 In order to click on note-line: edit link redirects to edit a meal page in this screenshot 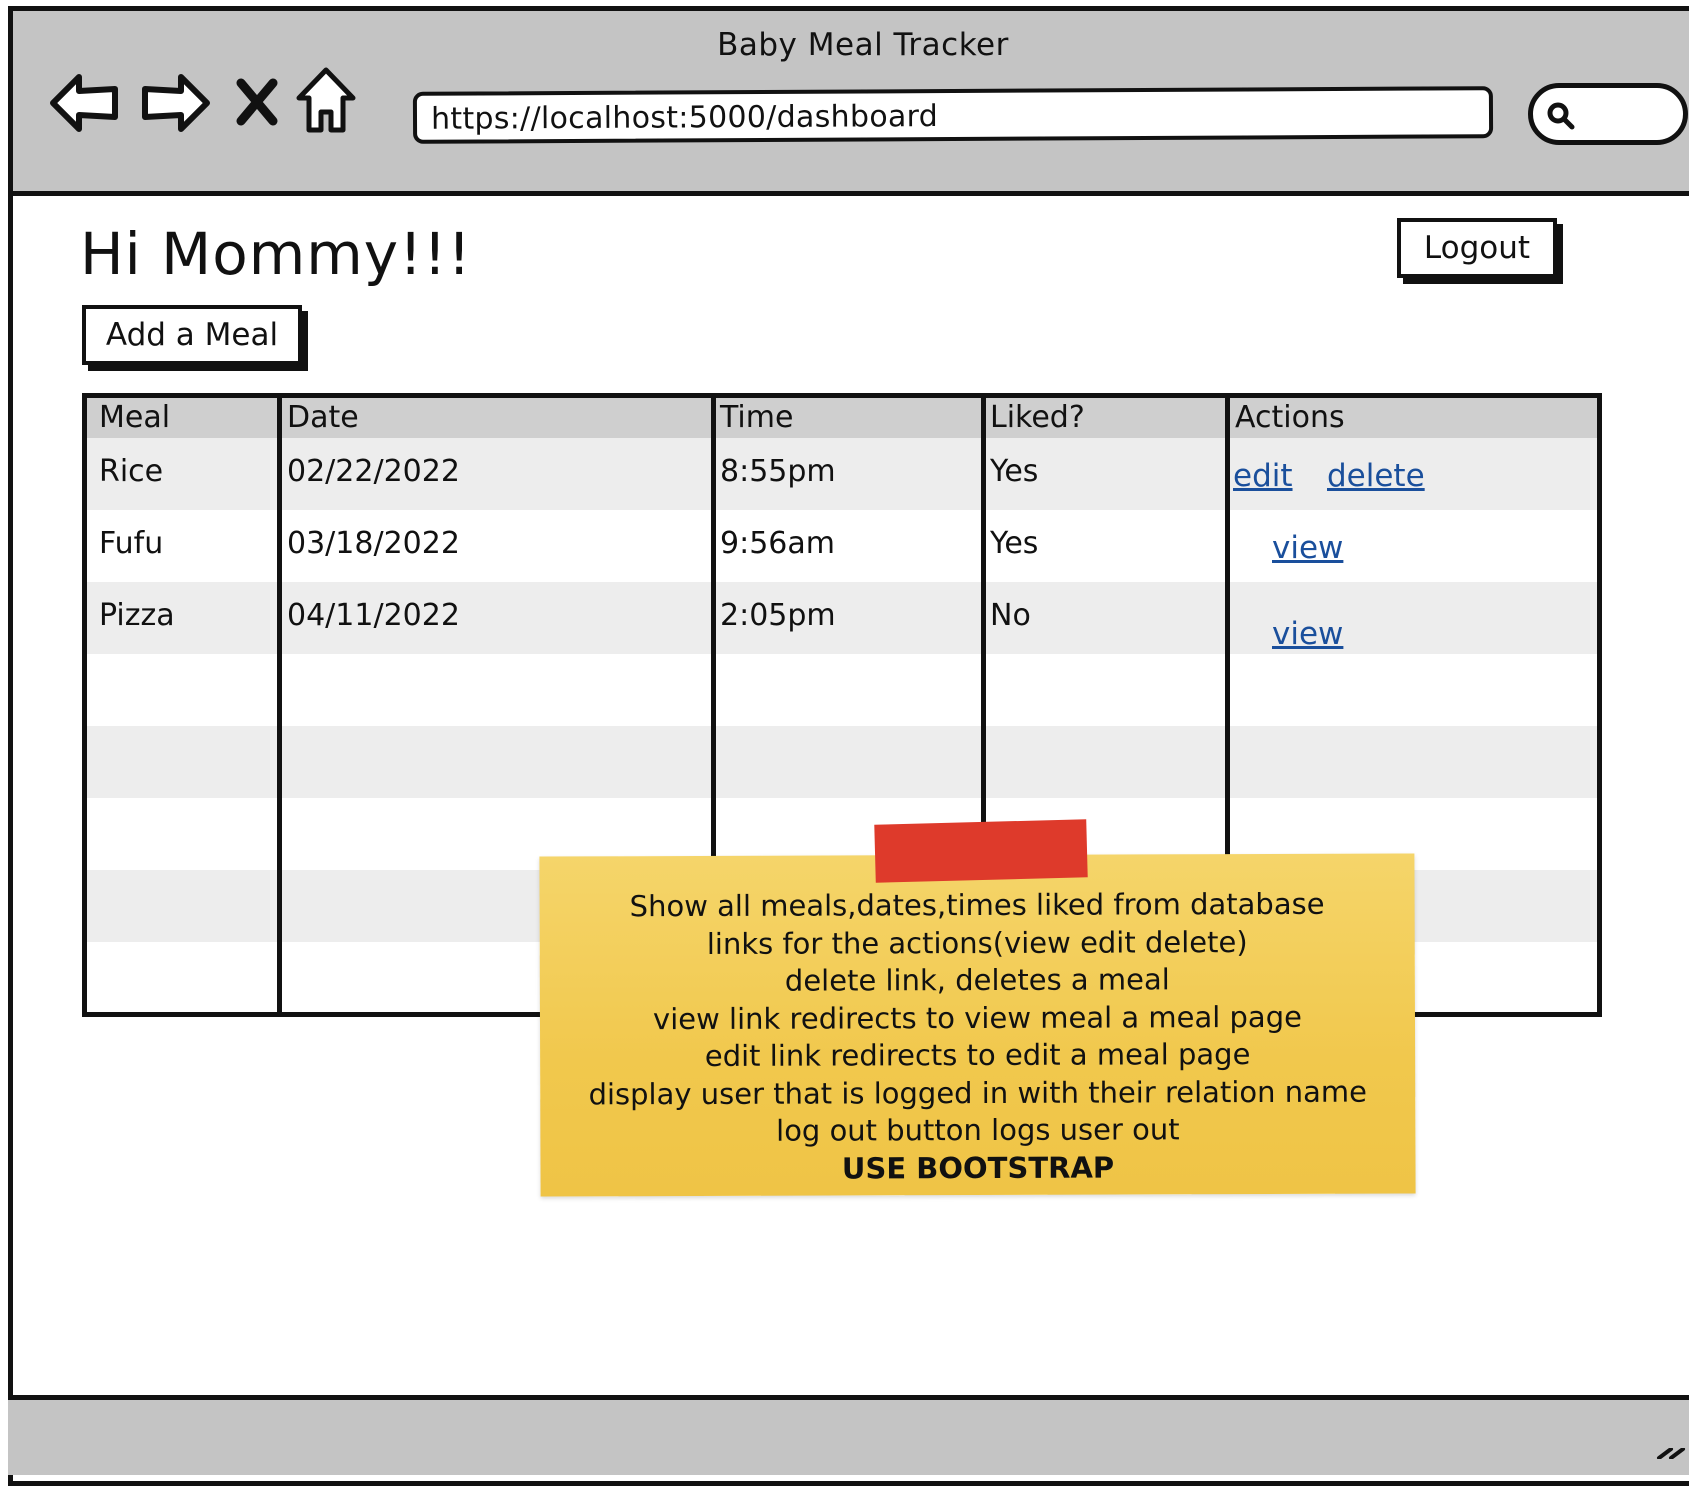, I will do `click(977, 1055)`.